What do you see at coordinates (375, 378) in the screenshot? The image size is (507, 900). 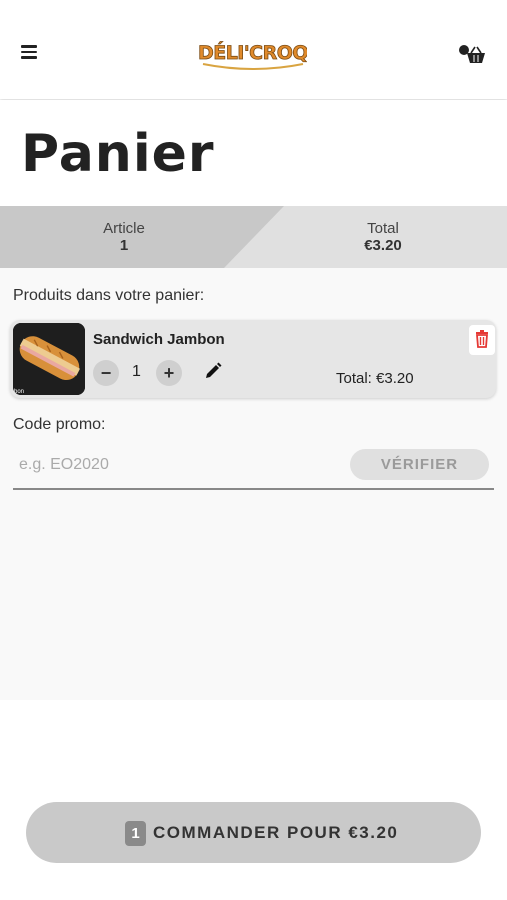 I see `item-total: Total: €3.20` at bounding box center [375, 378].